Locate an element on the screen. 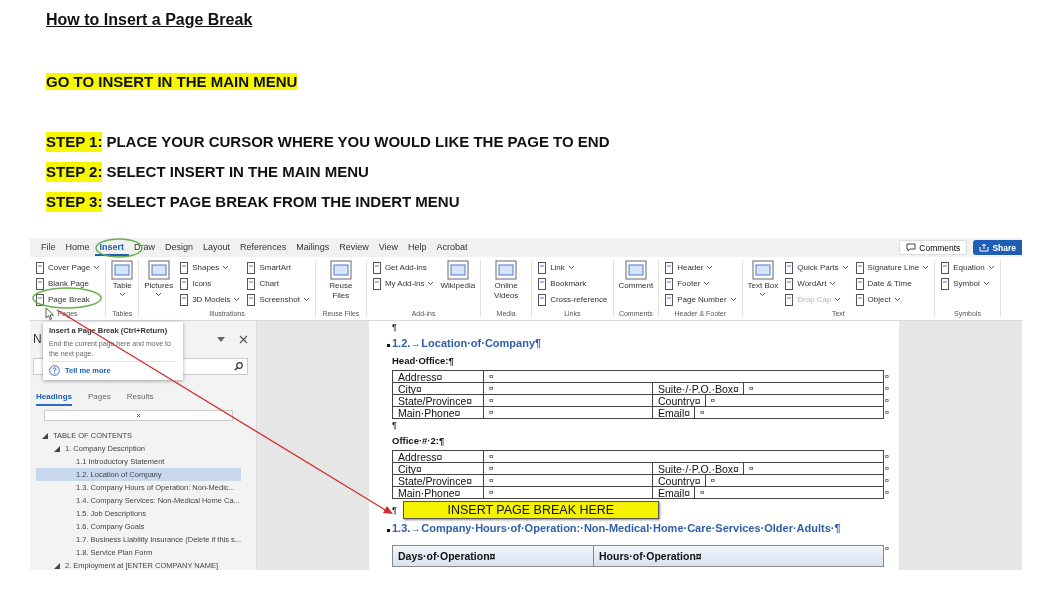  ribbon-button: Shapes is located at coordinates (210, 267).